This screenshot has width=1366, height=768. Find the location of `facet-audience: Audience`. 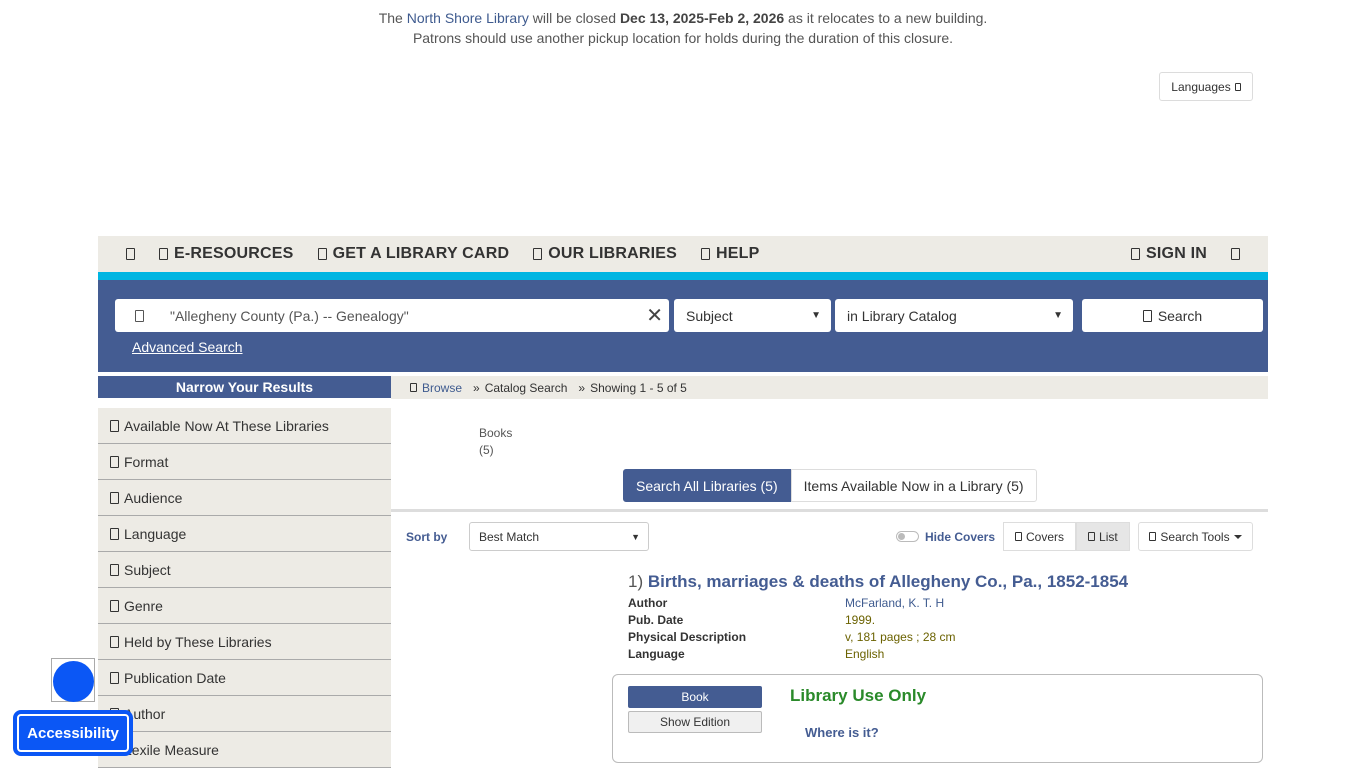

facet-audience: Audience is located at coordinates (244, 498).